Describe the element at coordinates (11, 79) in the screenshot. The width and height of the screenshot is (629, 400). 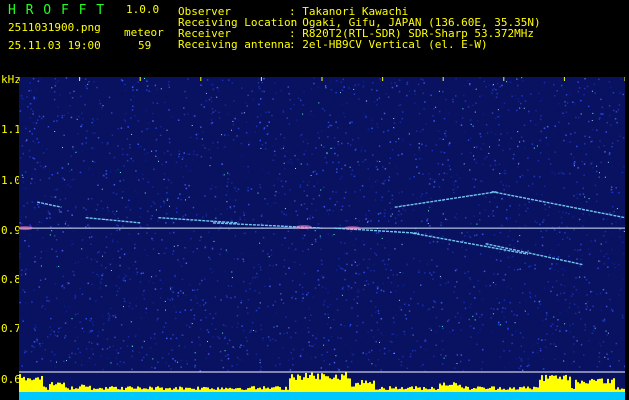
I see `y-axis-unit: kHz` at that location.